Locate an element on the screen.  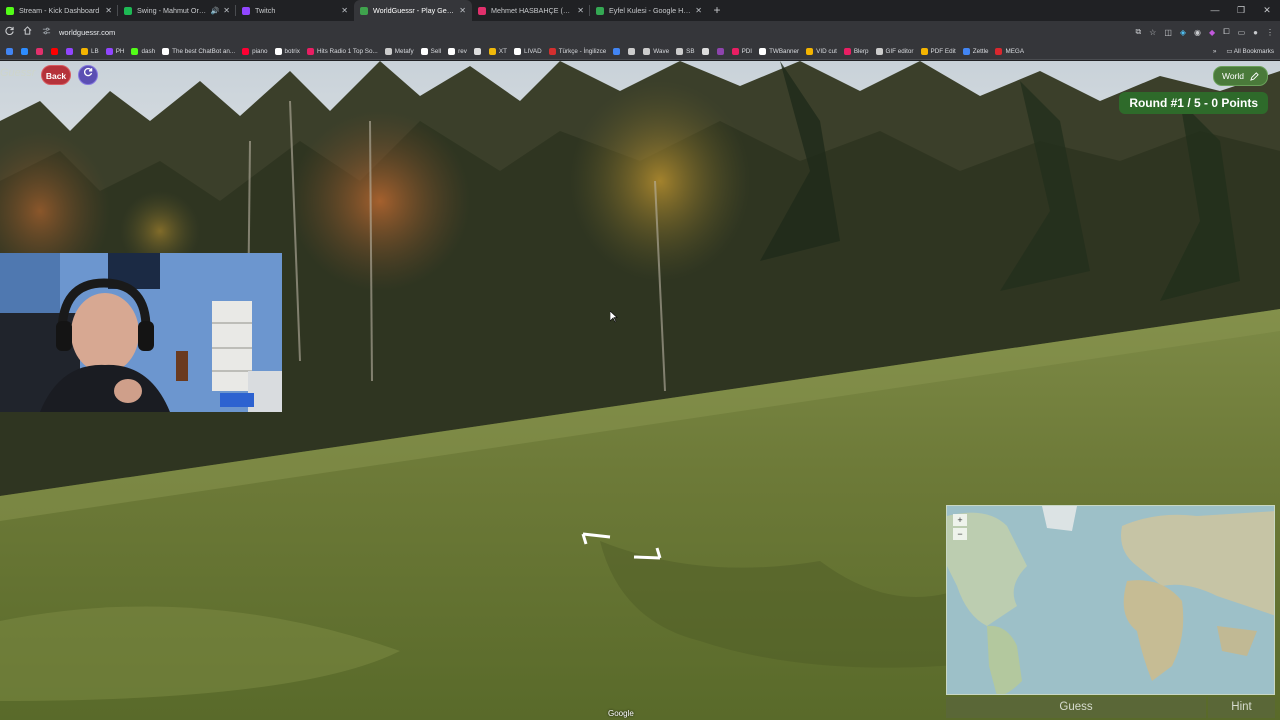
folder-icon: ▭ is located at coordinates (1229, 51).